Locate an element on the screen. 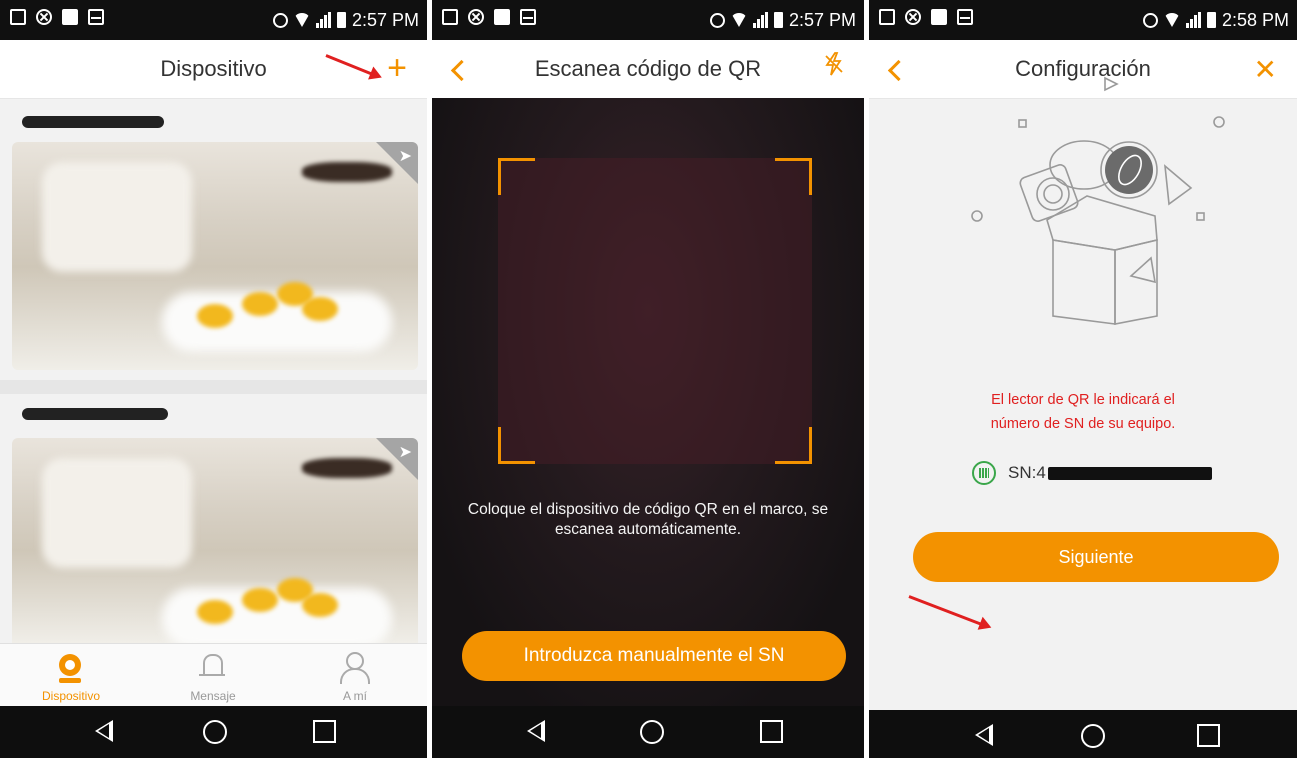 This screenshot has height=758, width=1297. qr-scan-frame is located at coordinates (655, 311).